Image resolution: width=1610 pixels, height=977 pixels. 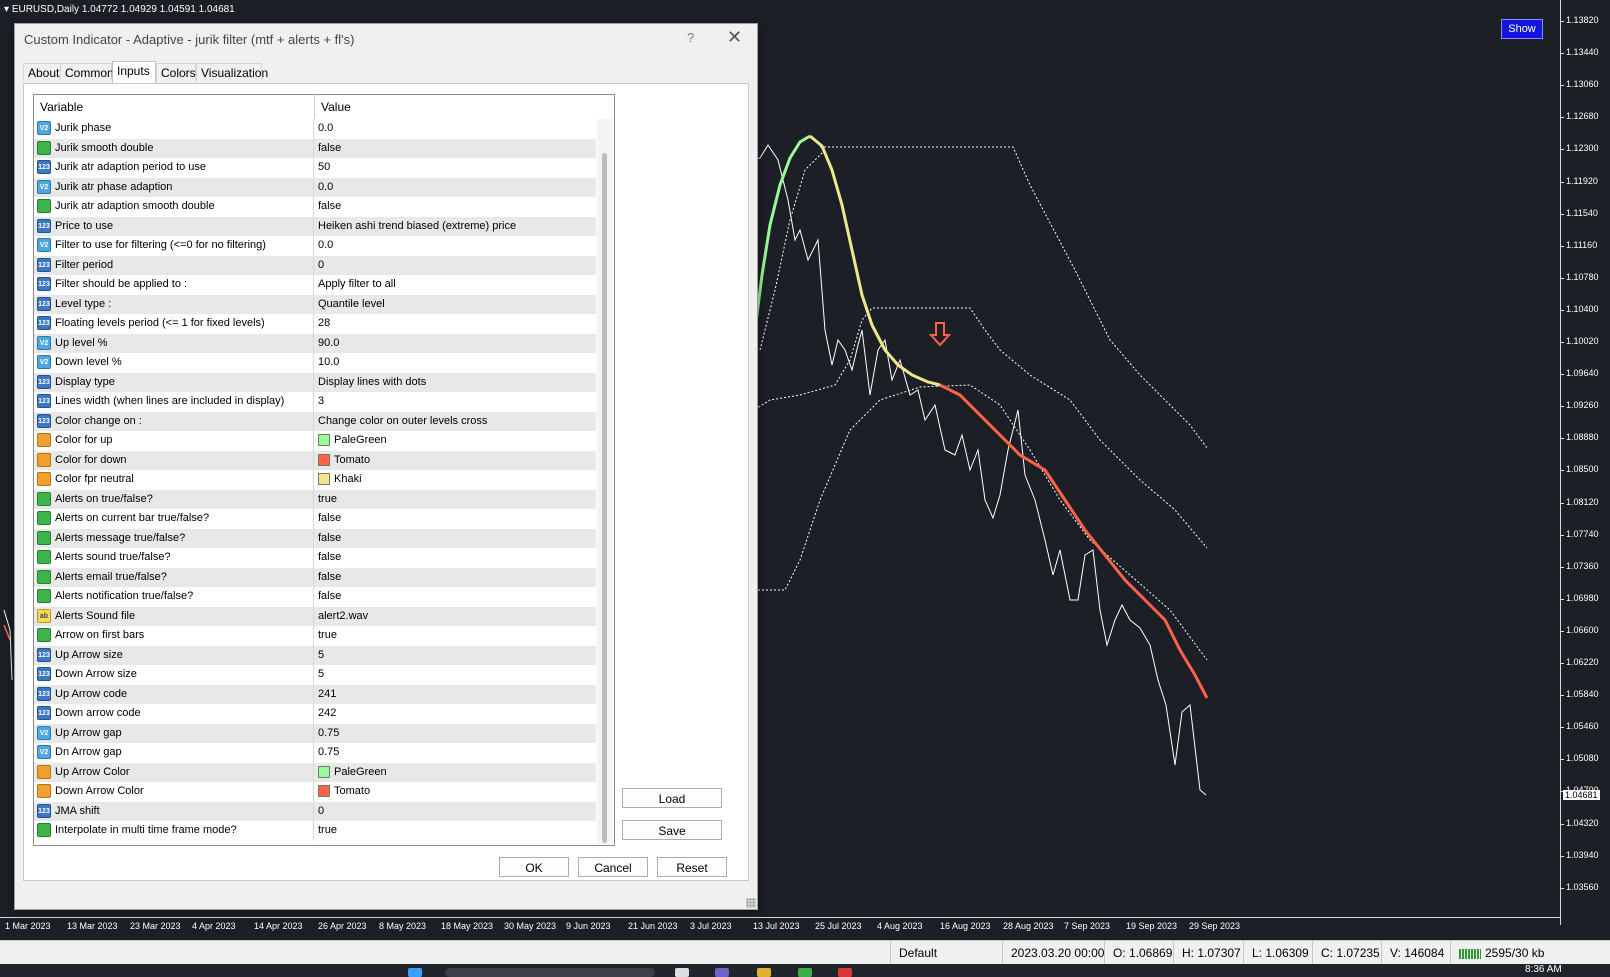 I want to click on table-row: Arrow on first bars true, so click(x=315, y=636).